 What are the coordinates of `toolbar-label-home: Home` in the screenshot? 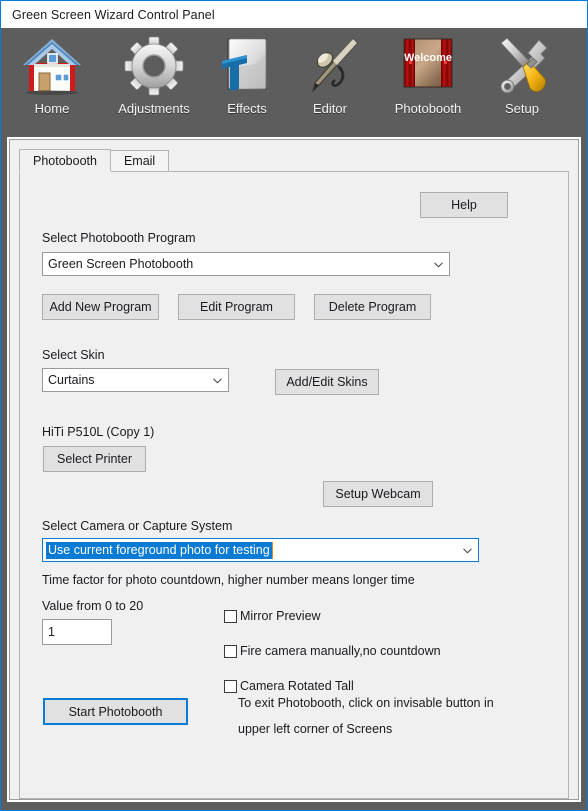 It's located at (52, 108).